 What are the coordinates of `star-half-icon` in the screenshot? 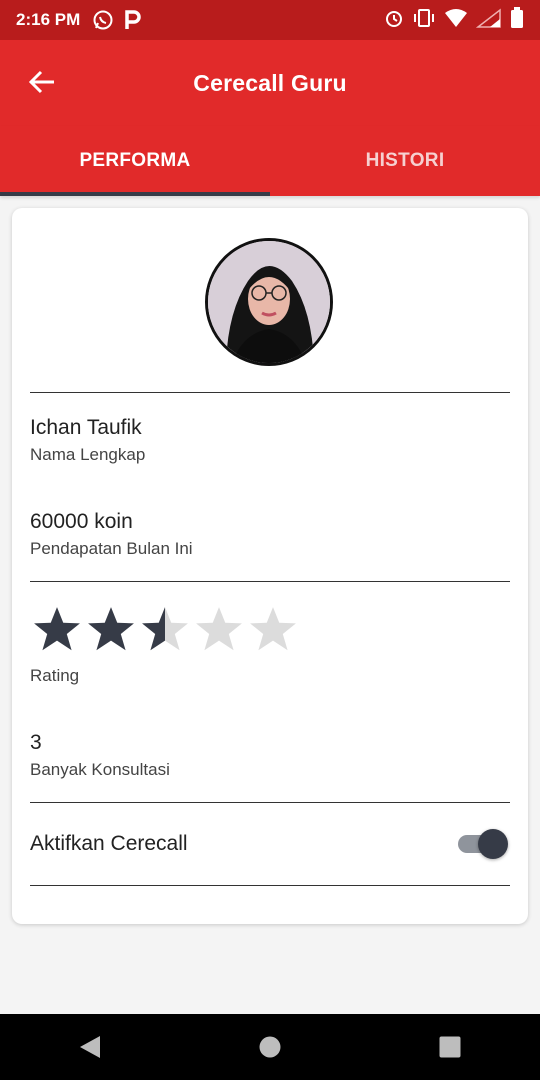 It's located at (165, 629).